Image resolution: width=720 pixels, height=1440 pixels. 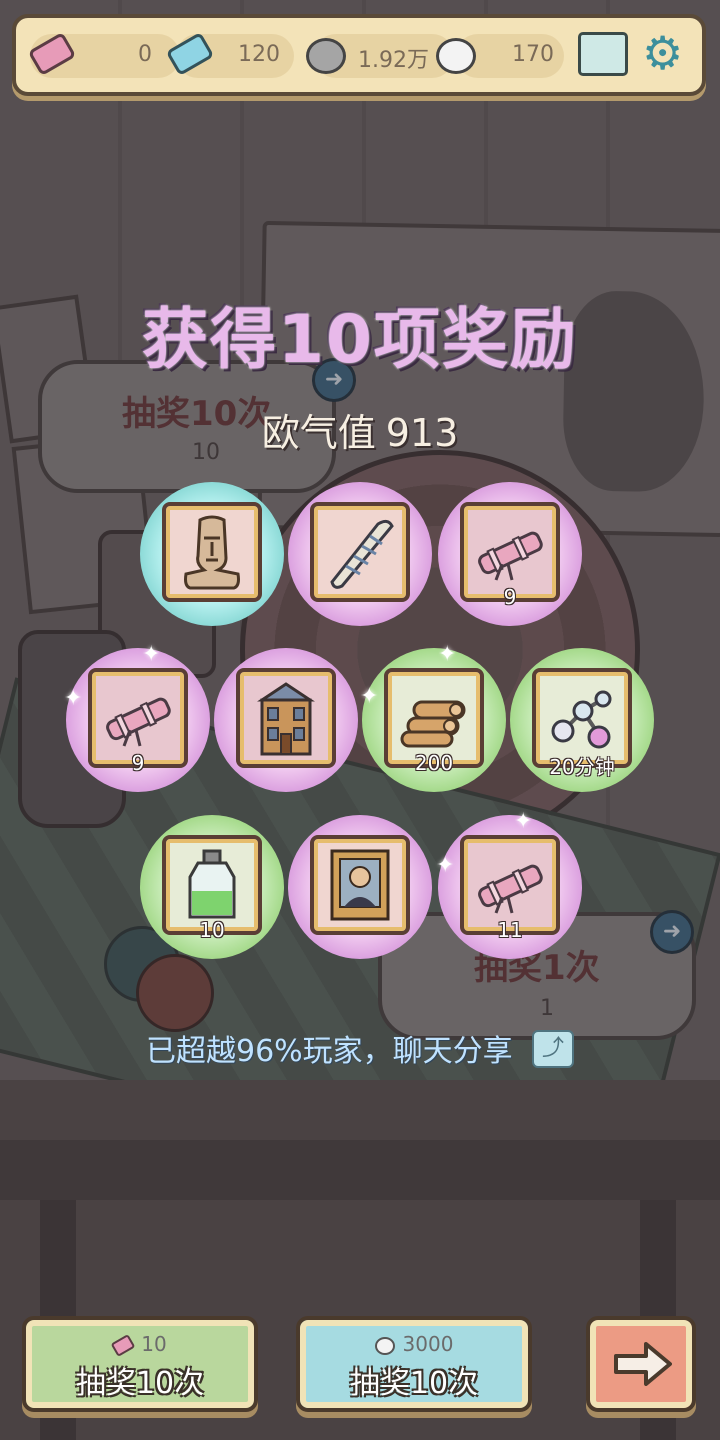 What do you see at coordinates (414, 1364) in the screenshot?
I see `draw-10-bubble-button: 3000 抽奖10次` at bounding box center [414, 1364].